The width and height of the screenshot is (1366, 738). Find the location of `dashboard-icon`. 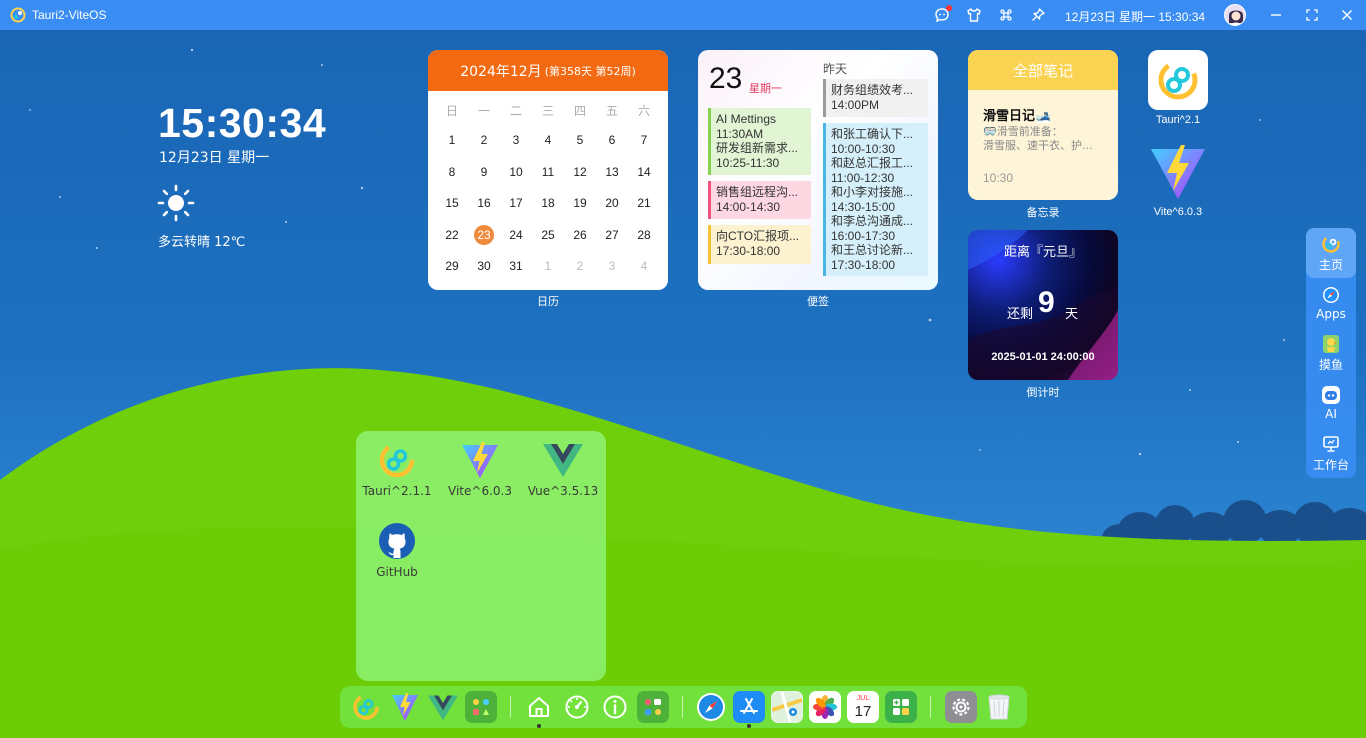

dashboard-icon is located at coordinates (577, 707).